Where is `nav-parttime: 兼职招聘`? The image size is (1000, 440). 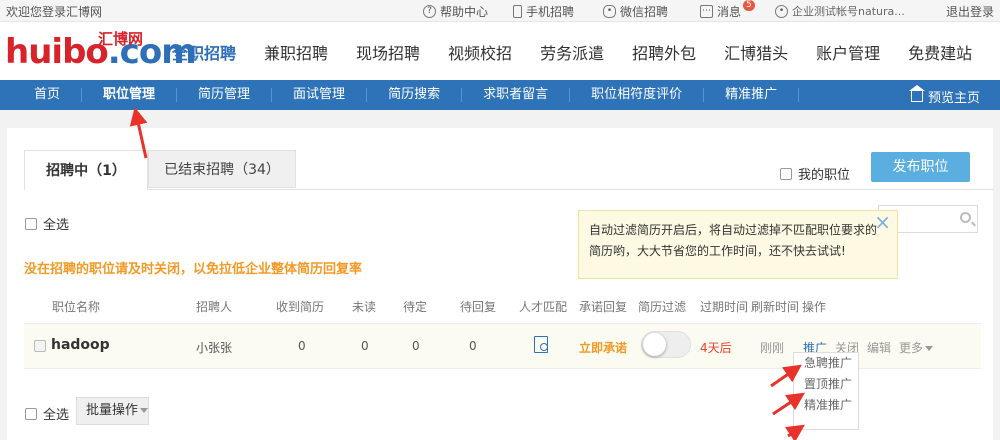 nav-parttime: 兼职招聘 is located at coordinates (296, 52).